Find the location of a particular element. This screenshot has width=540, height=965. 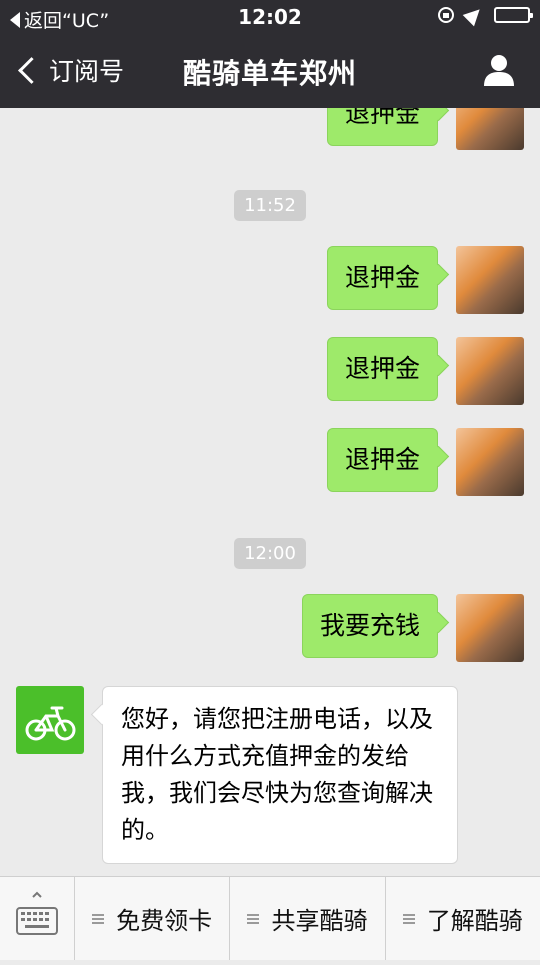

bottom-menu-bar: 免费领卡 共享酷骑 了解酷骑 is located at coordinates (270, 918).